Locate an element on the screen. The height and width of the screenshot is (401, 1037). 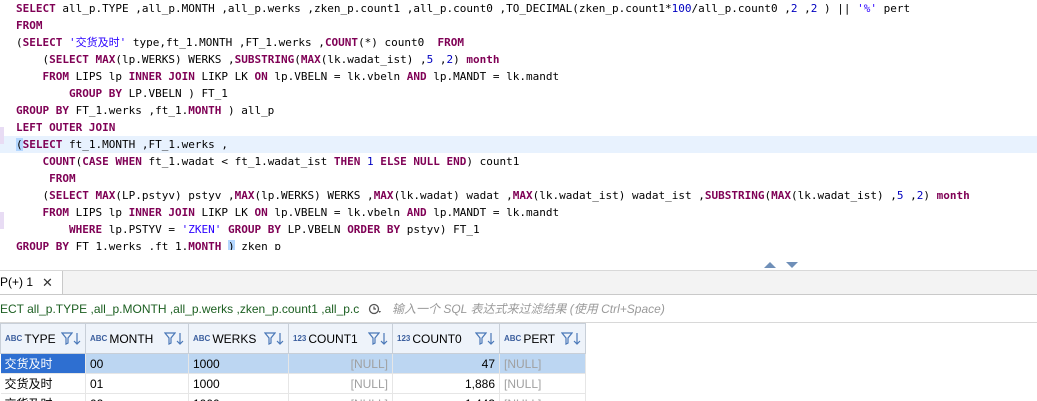
table-cell-count0: 1,443 is located at coordinates (446, 397).